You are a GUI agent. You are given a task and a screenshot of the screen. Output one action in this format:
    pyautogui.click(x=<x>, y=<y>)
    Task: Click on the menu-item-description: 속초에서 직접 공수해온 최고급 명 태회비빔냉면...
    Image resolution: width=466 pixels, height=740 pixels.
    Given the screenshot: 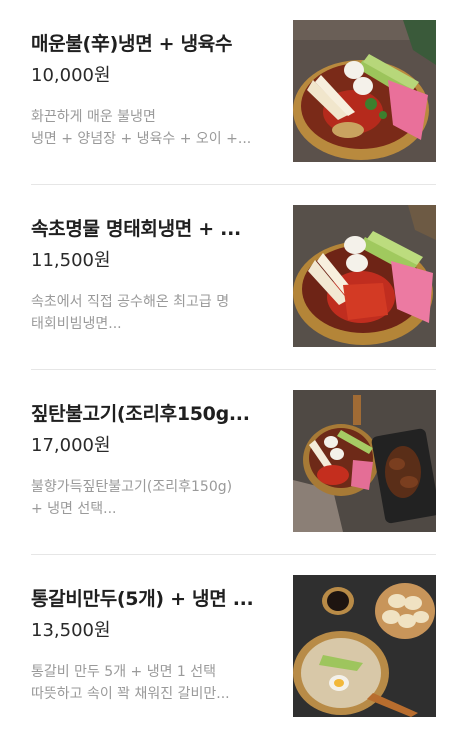 What is the action you would take?
    pyautogui.click(x=155, y=313)
    